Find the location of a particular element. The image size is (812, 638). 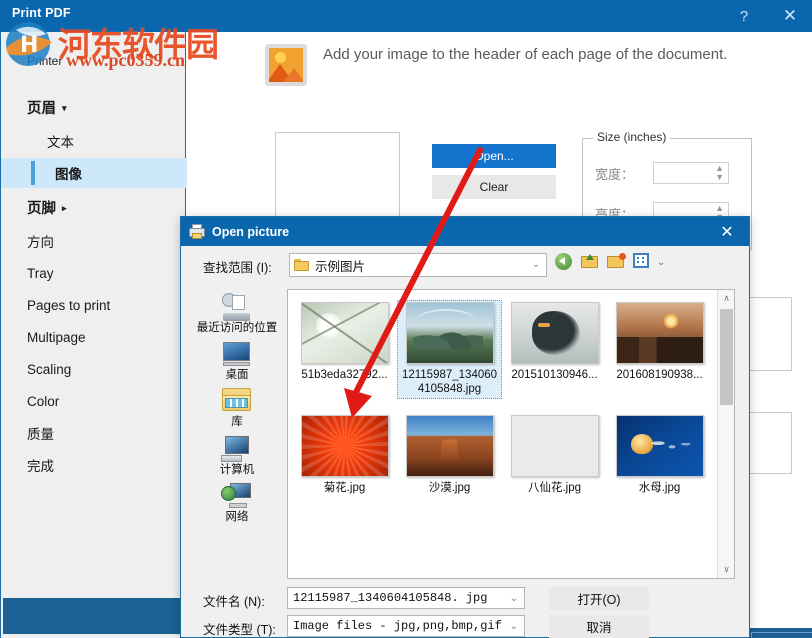

printer-icon is located at coordinates (197, 231).